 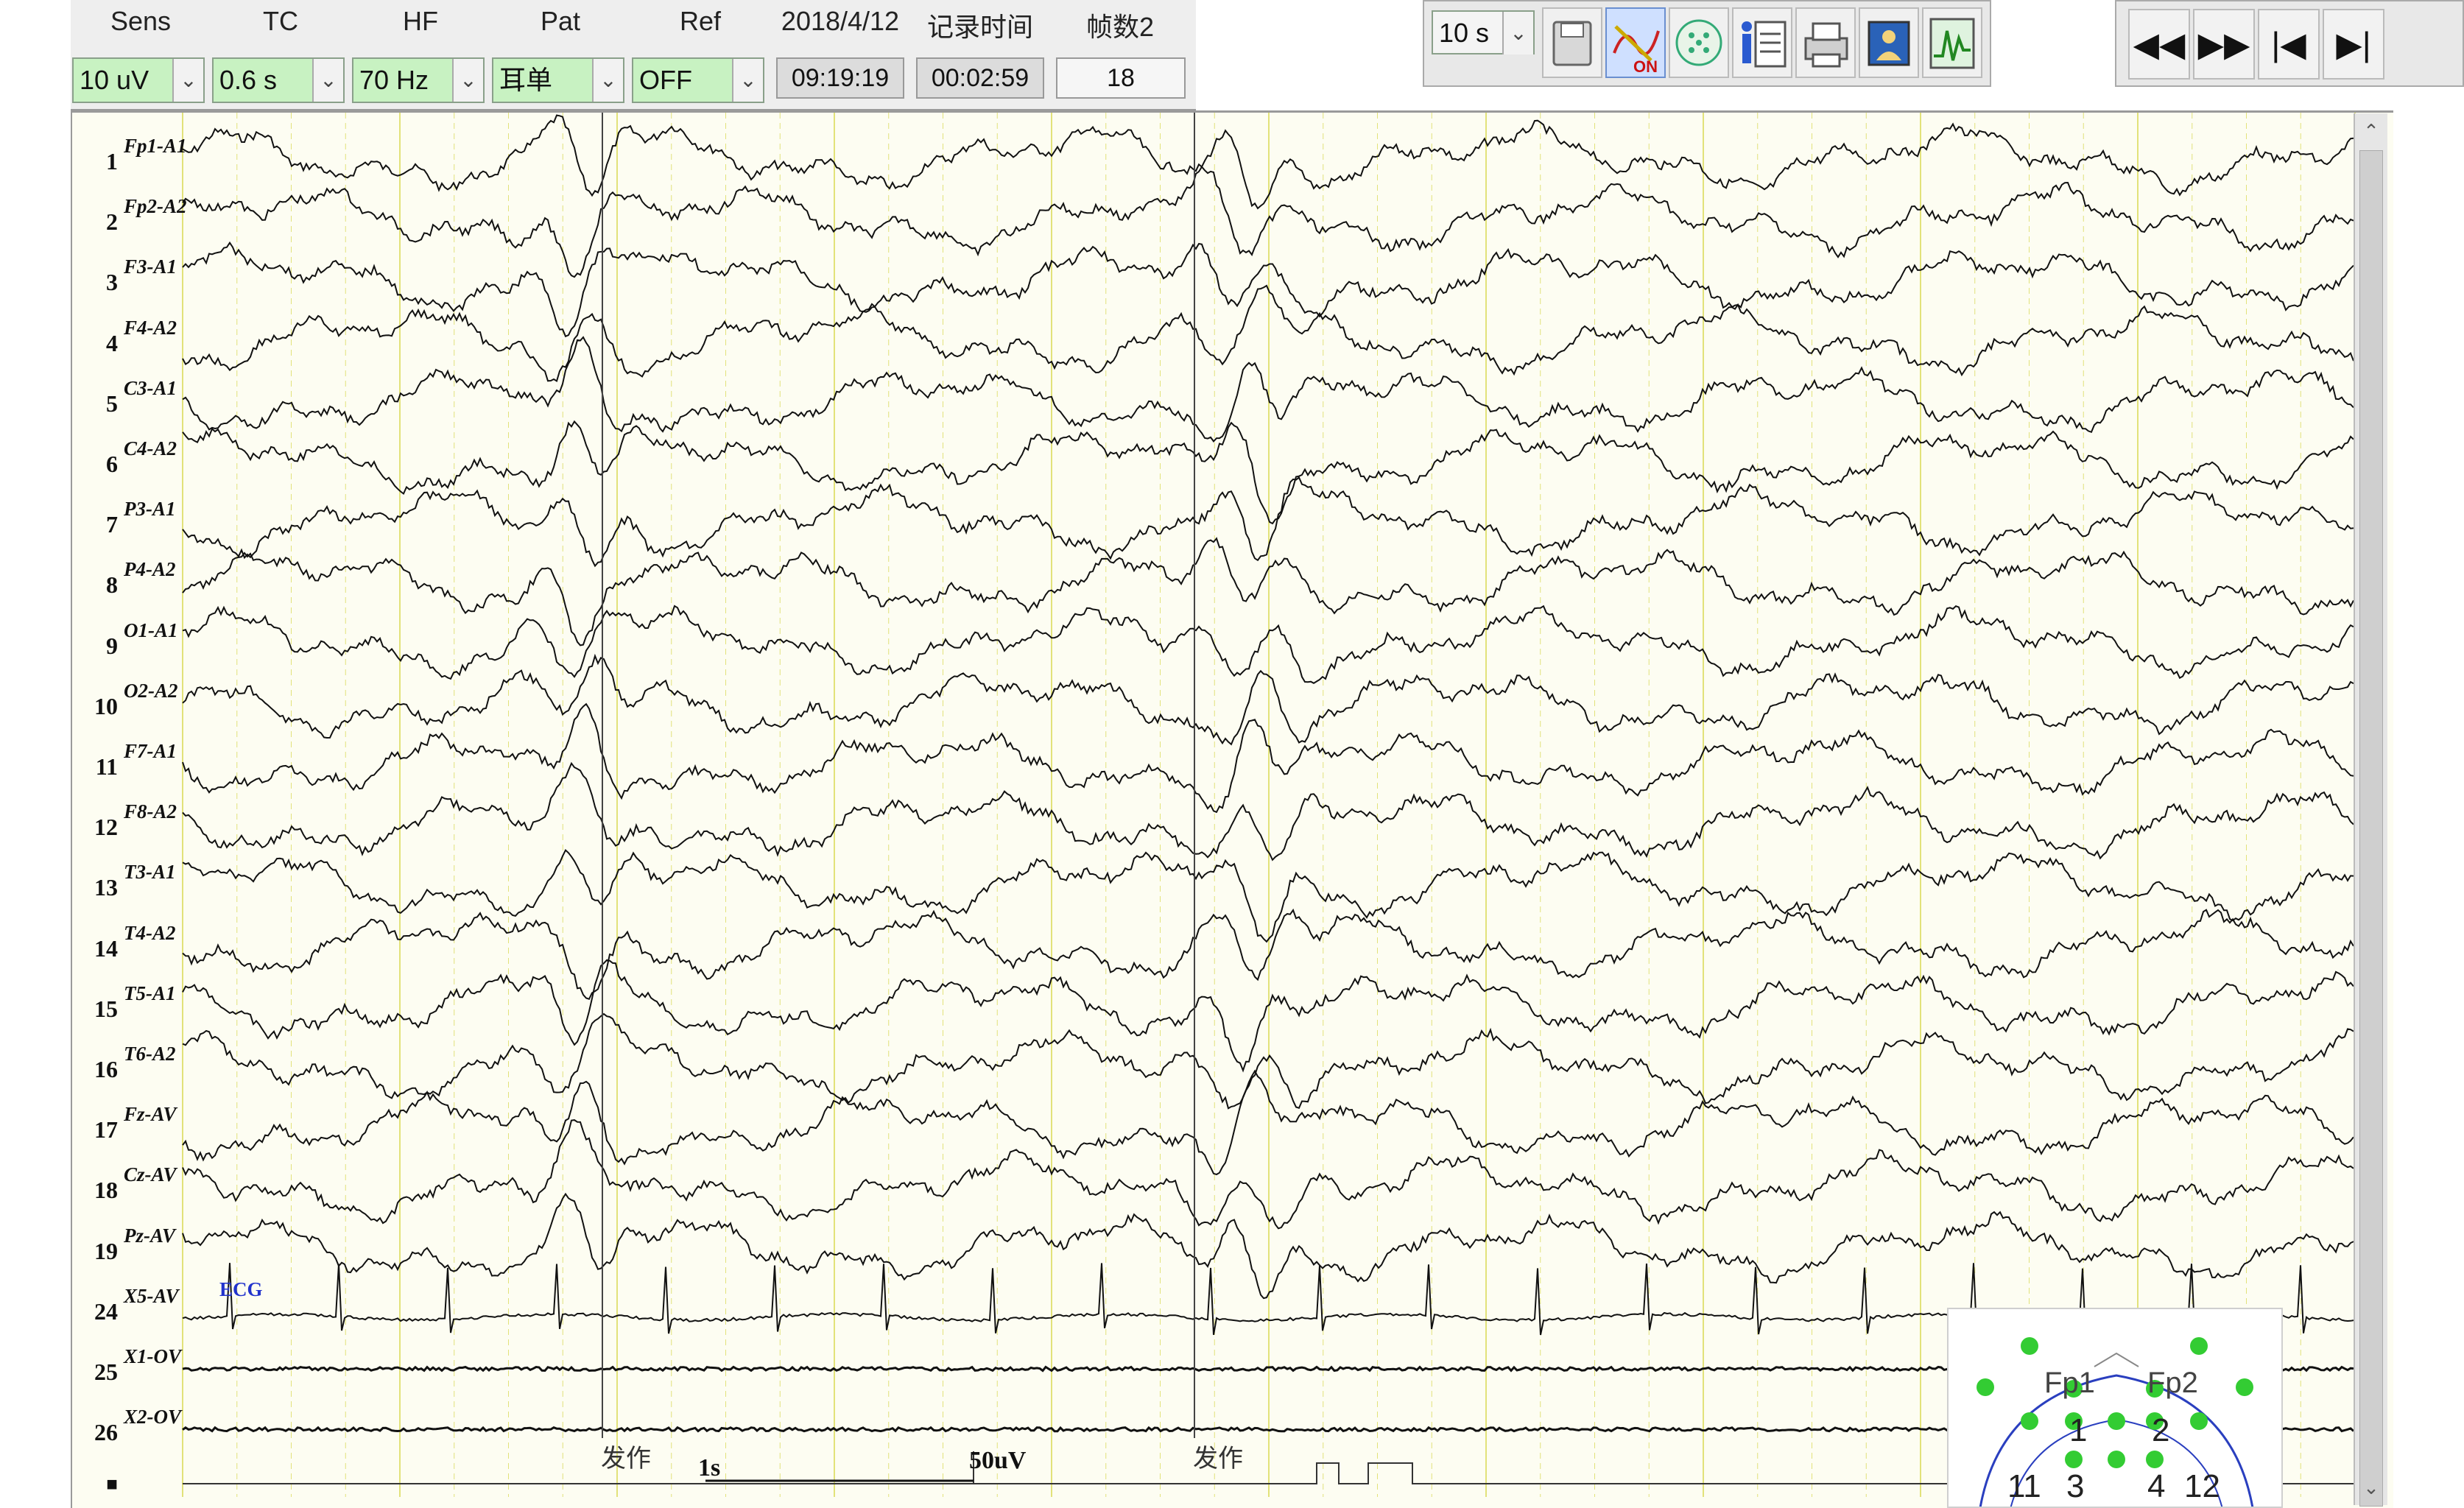 What do you see at coordinates (249, 80) in the screenshot?
I see `tc-select-value: 0.6 s` at bounding box center [249, 80].